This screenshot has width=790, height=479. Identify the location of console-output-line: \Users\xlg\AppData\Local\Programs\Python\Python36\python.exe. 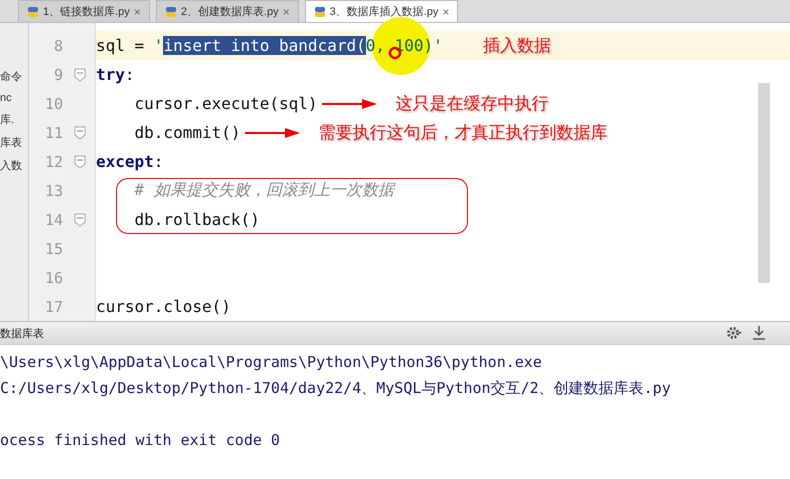
(271, 362).